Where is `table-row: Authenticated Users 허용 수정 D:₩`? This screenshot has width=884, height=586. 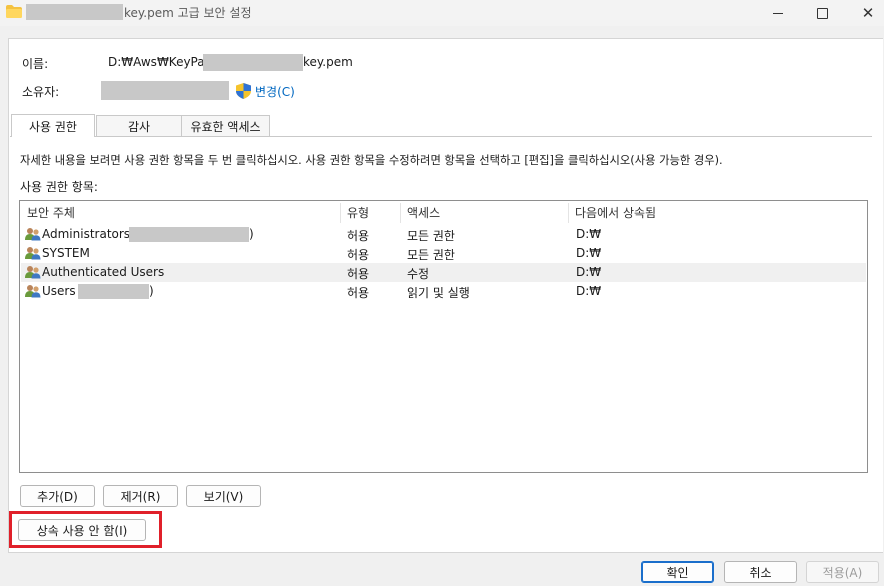
table-row: Authenticated Users 허용 수정 D:₩ is located at coordinates (443, 272).